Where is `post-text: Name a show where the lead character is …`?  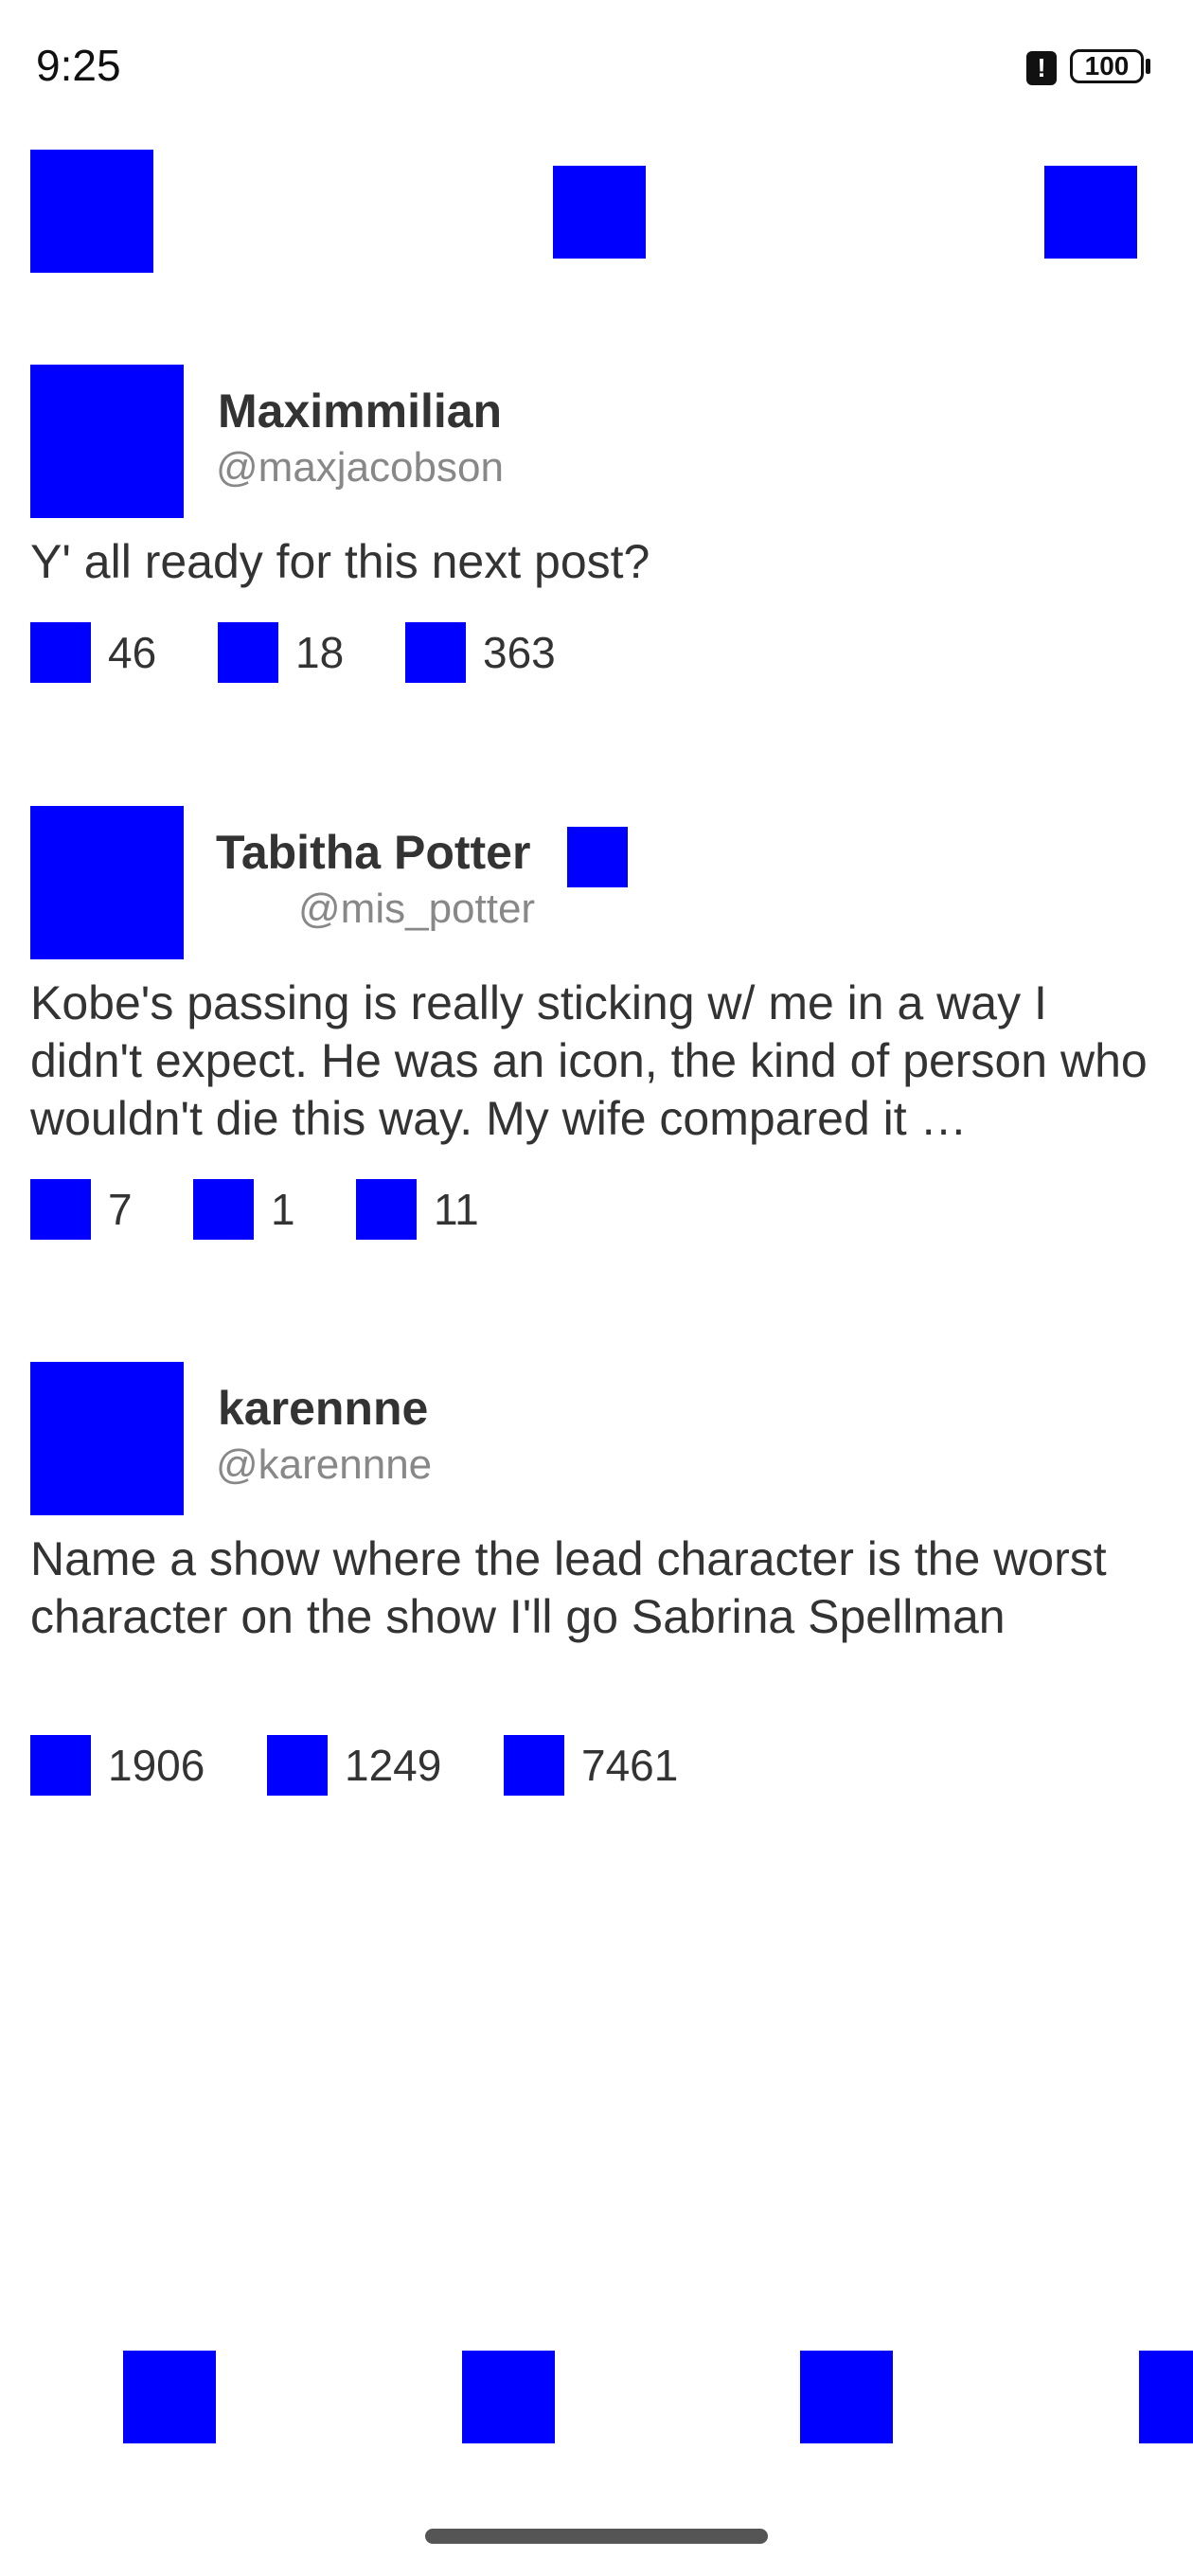
post-text: Name a show where the lead character is … is located at coordinates (568, 1587).